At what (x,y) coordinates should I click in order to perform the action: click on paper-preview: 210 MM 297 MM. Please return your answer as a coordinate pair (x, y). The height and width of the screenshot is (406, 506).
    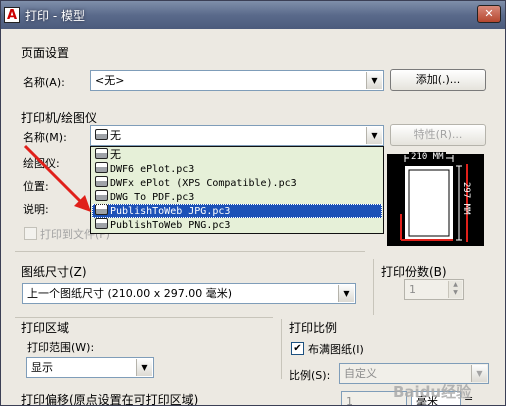
    Looking at the image, I should click on (435, 199).